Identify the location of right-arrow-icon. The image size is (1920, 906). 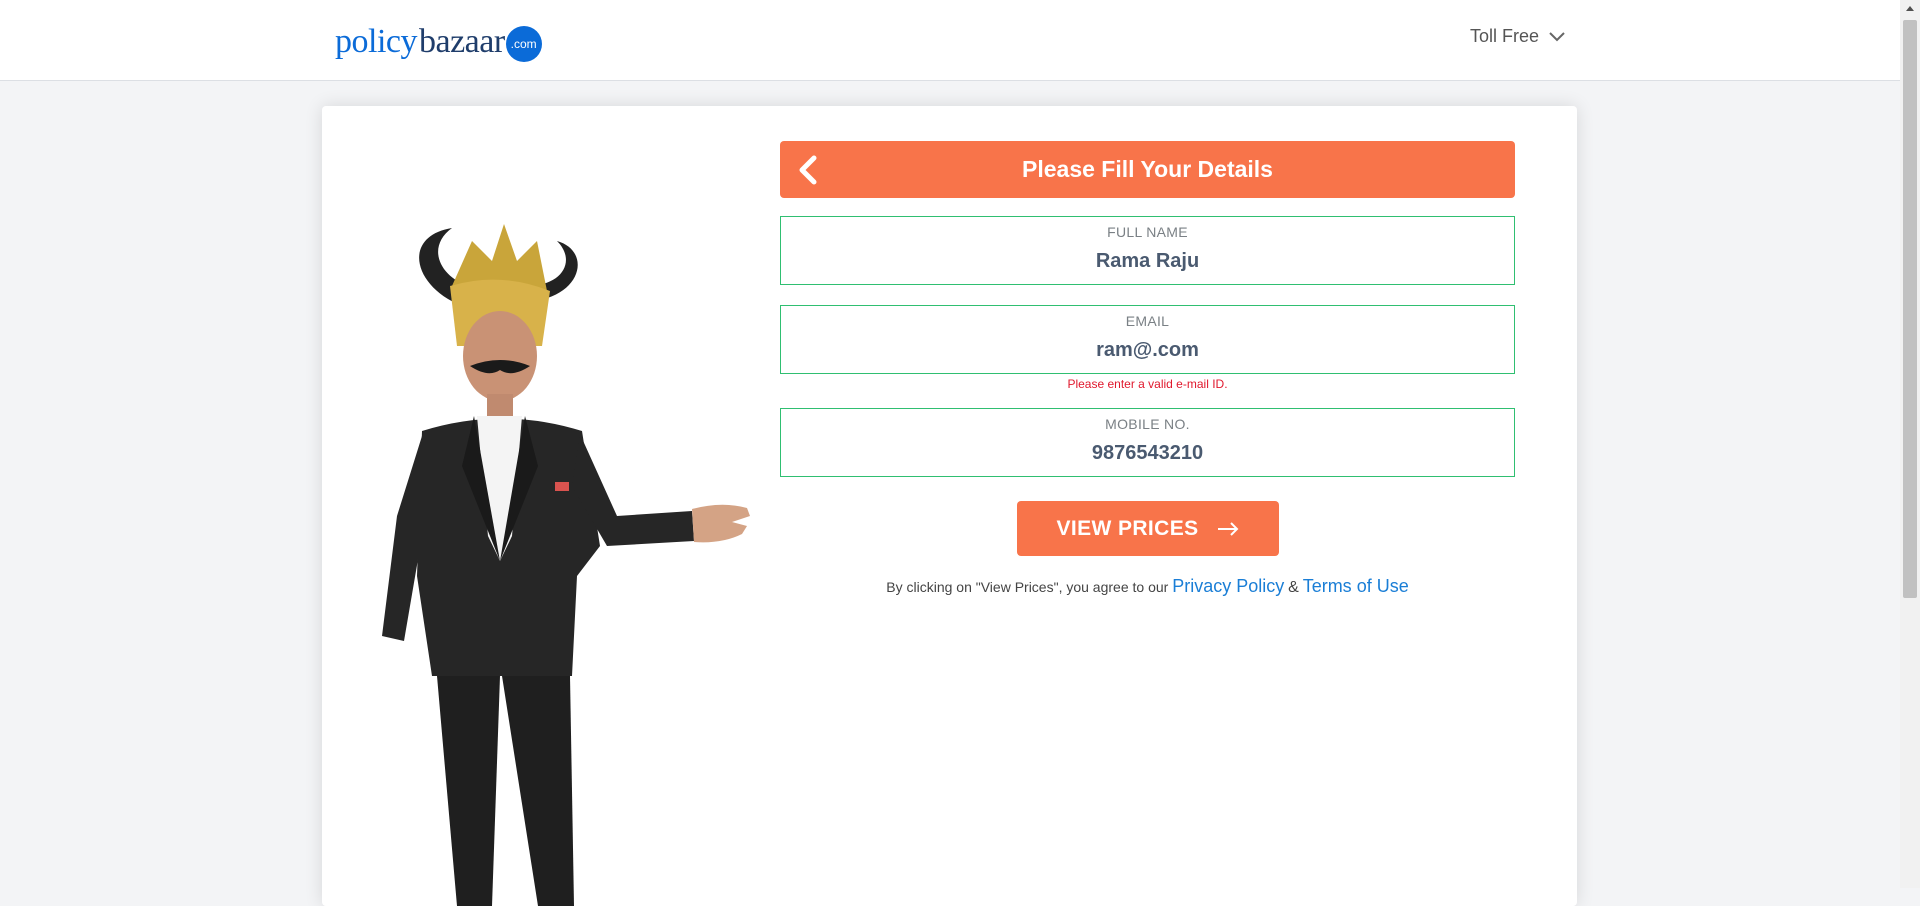
(1227, 528).